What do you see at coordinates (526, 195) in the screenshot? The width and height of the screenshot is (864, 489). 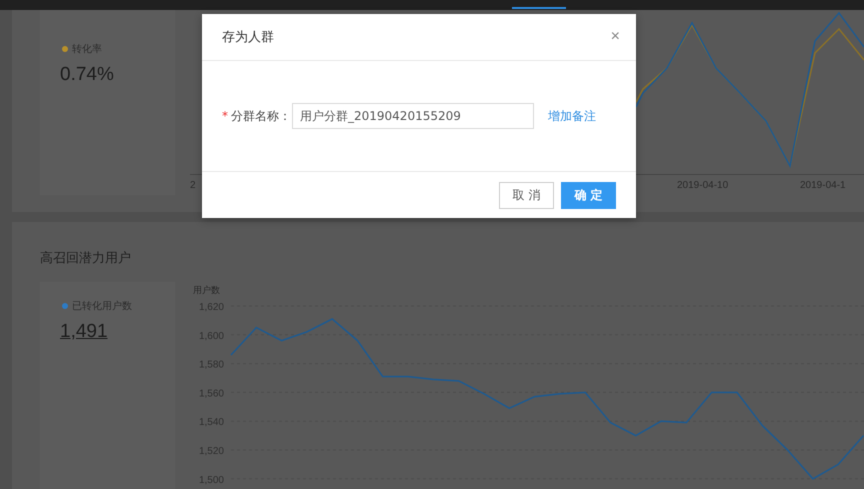 I see `dialog-button: 取 消` at bounding box center [526, 195].